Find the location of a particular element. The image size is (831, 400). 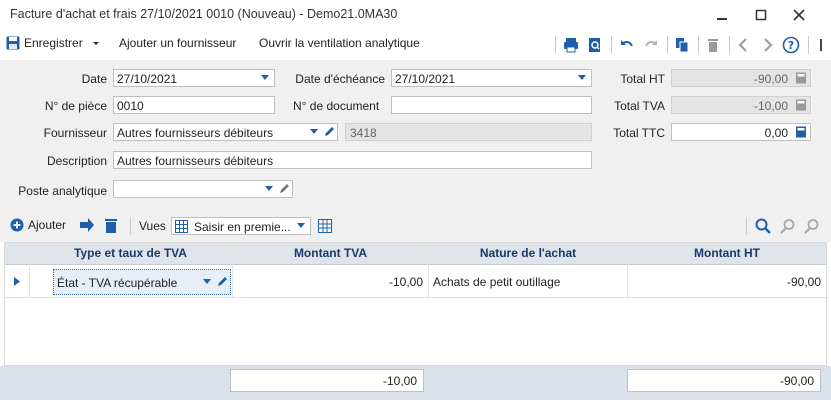

columns-button is located at coordinates (325, 227).